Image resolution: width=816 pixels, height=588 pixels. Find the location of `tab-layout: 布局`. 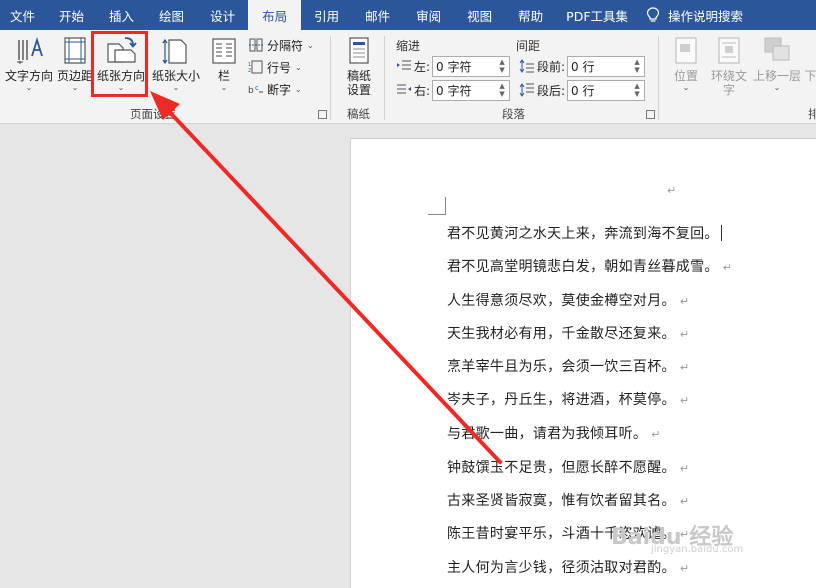

tab-layout: 布局 is located at coordinates (275, 15).